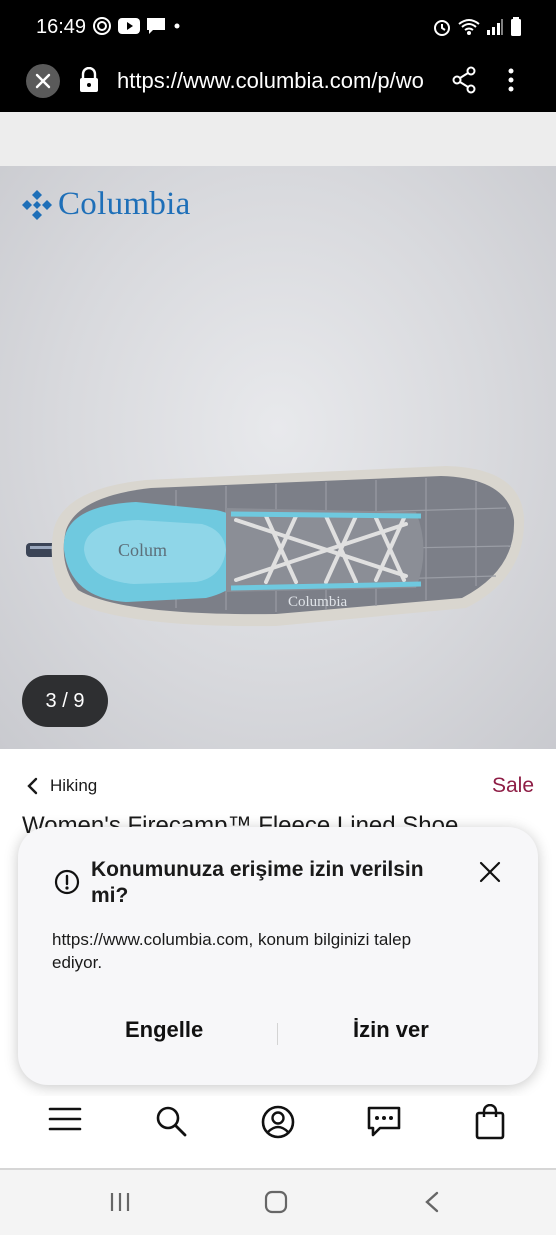 The image size is (556, 1235). I want to click on close-tab-button, so click(43, 81).